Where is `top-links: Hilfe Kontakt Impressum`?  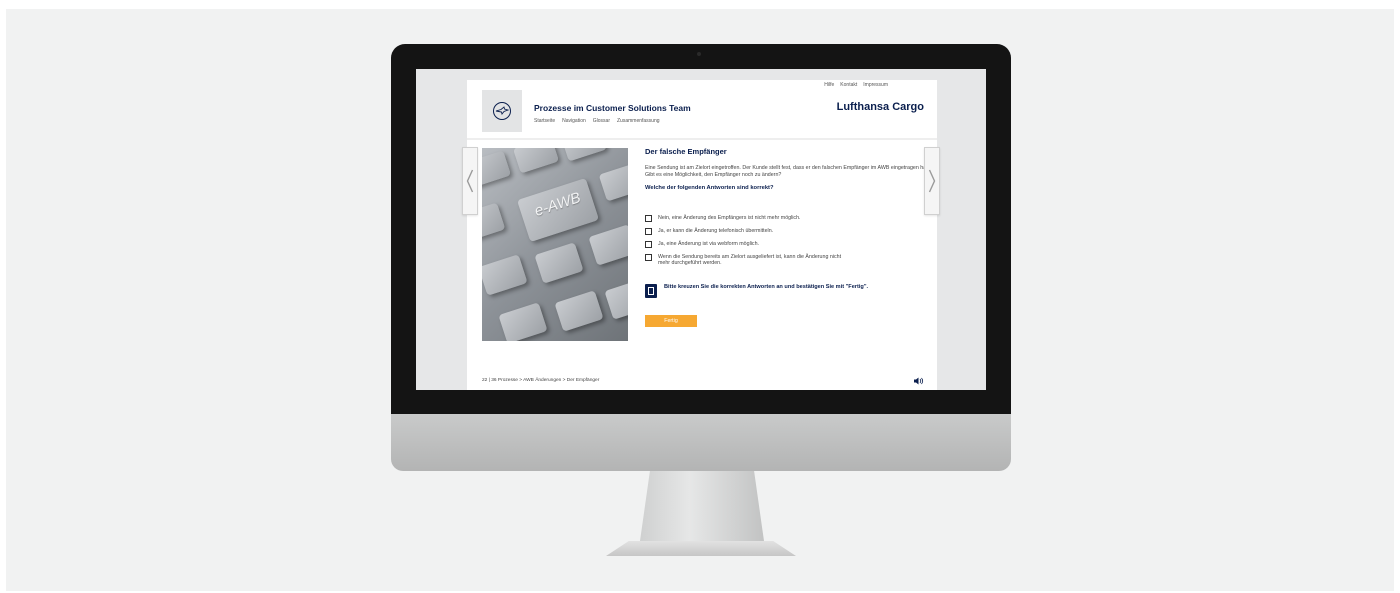
top-links: Hilfe Kontakt Impressum is located at coordinates (856, 85).